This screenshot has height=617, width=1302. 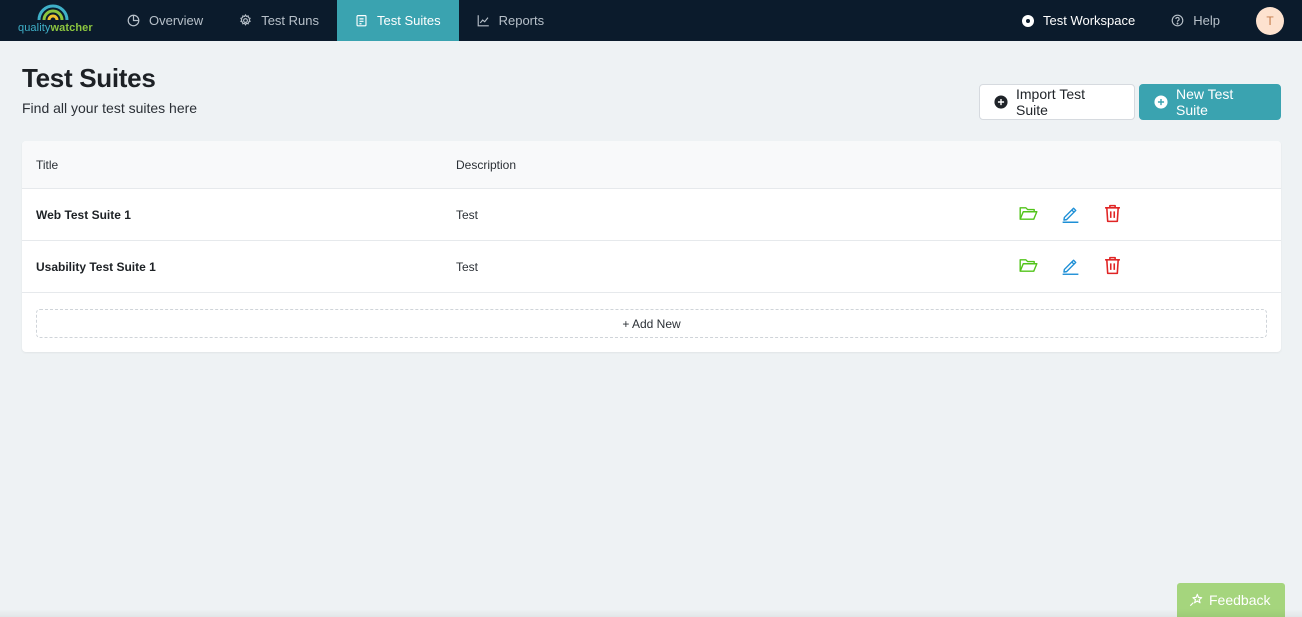 What do you see at coordinates (651, 267) in the screenshot?
I see `table-row: Usability Test Suite 1 Test` at bounding box center [651, 267].